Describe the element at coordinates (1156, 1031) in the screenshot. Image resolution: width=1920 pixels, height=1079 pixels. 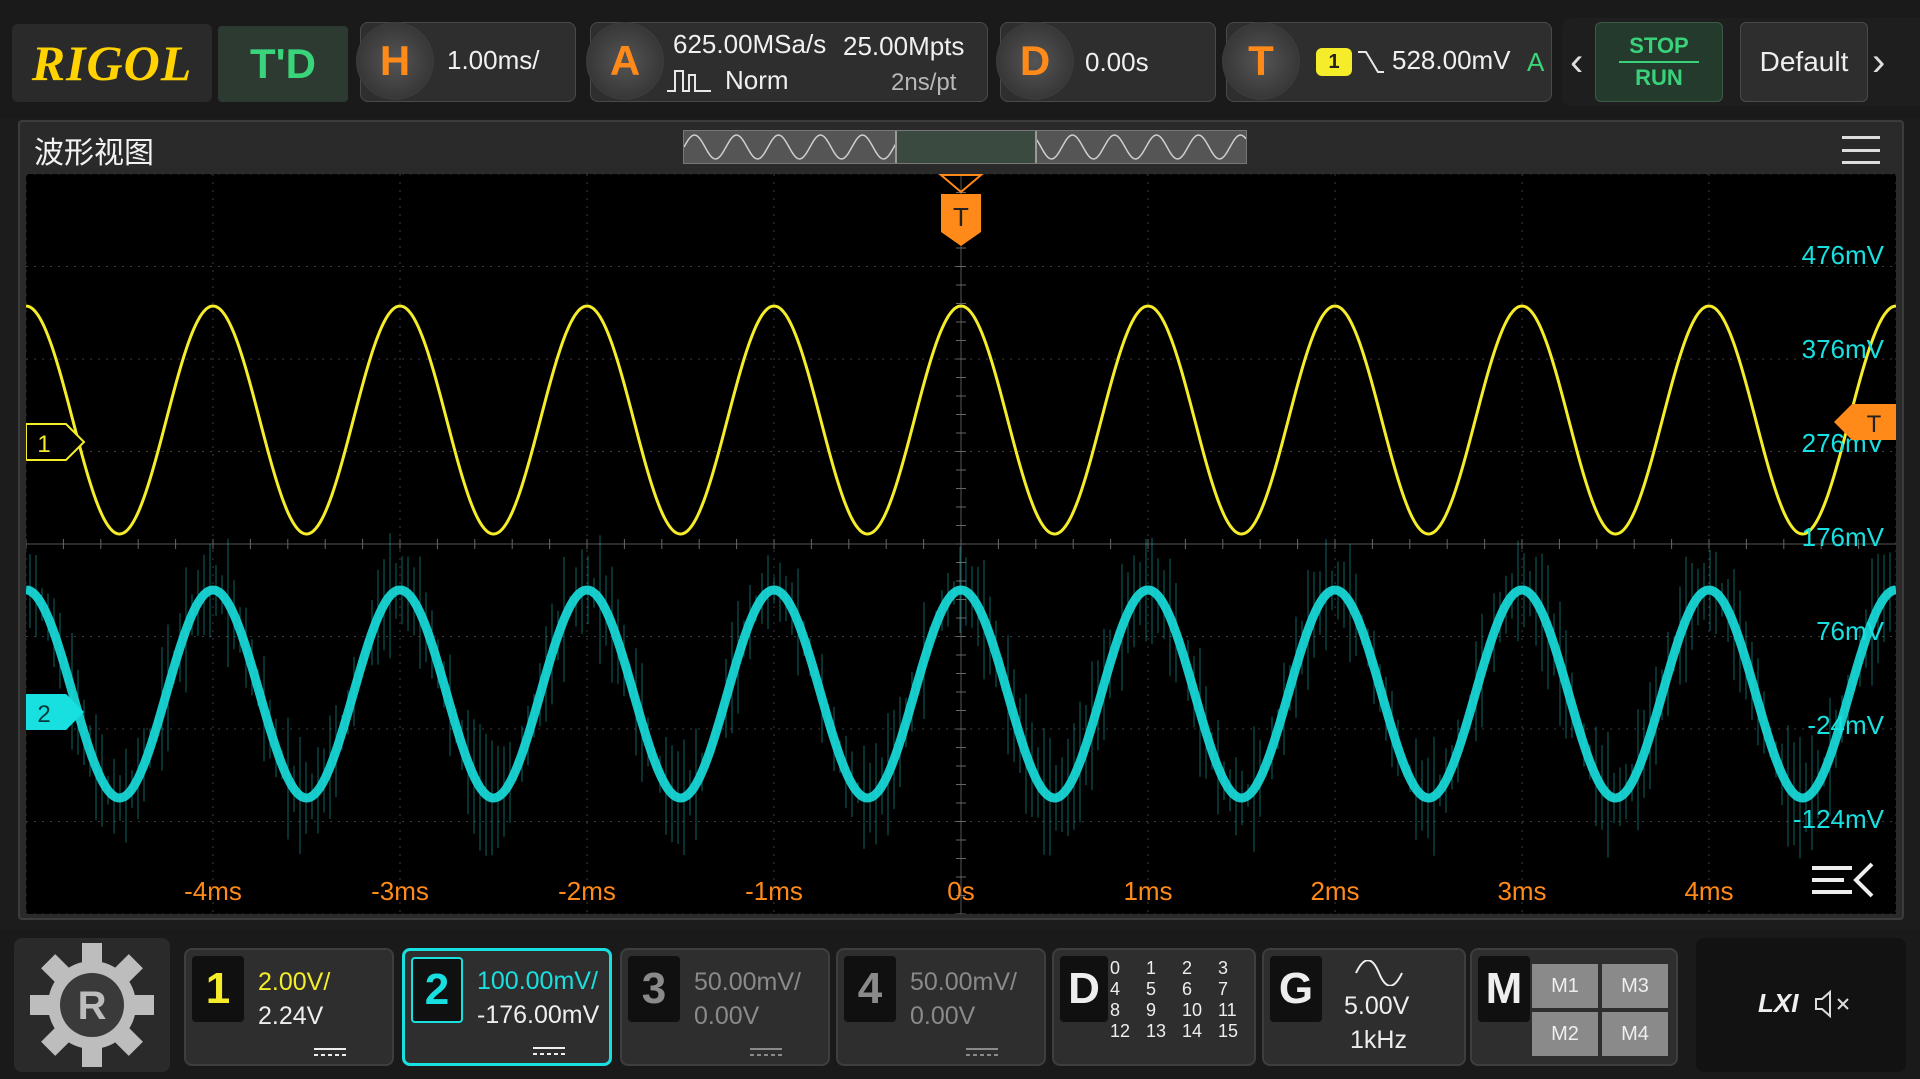
I see `digital-channel-13: 13` at that location.